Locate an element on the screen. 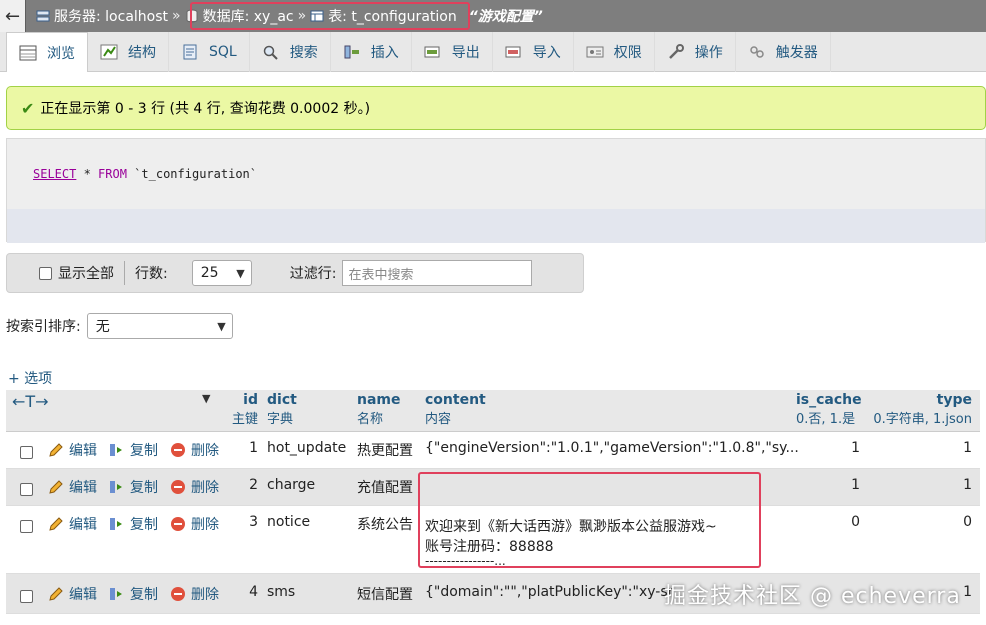 The height and width of the screenshot is (625, 986). column-options-dropdown-icon: ▼ is located at coordinates (206, 398).